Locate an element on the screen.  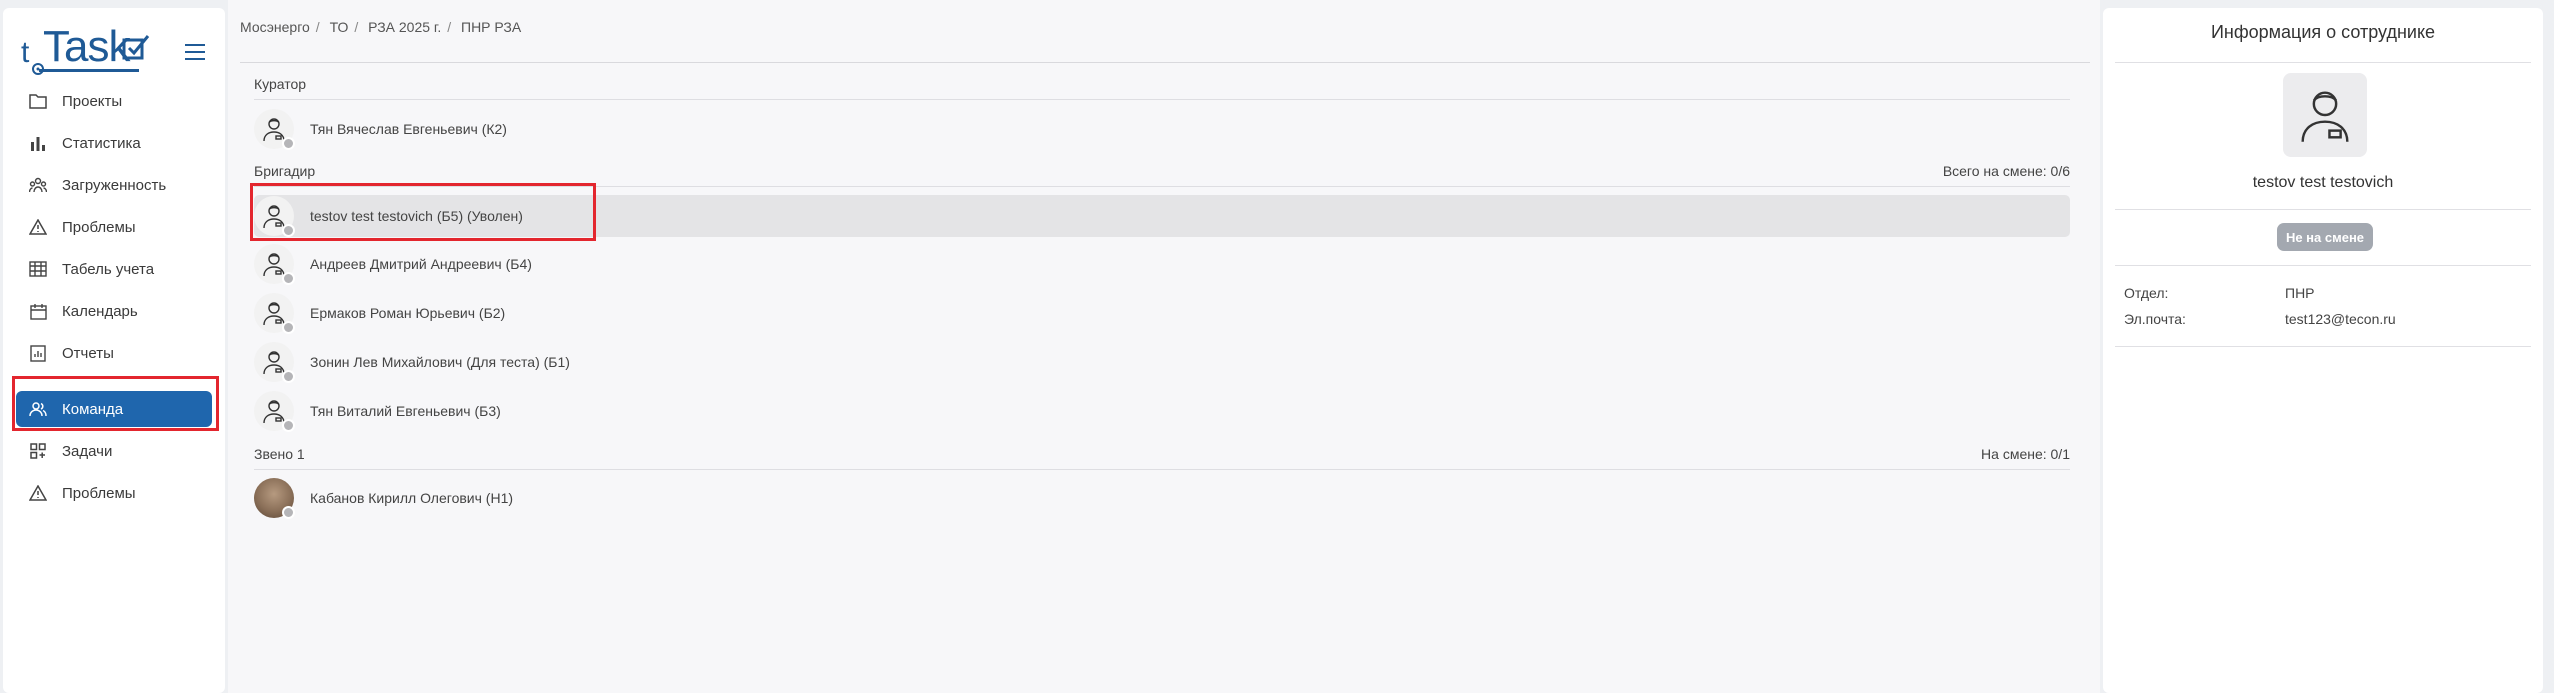
sidebar-item-projects: Проекты is located at coordinates (114, 101).